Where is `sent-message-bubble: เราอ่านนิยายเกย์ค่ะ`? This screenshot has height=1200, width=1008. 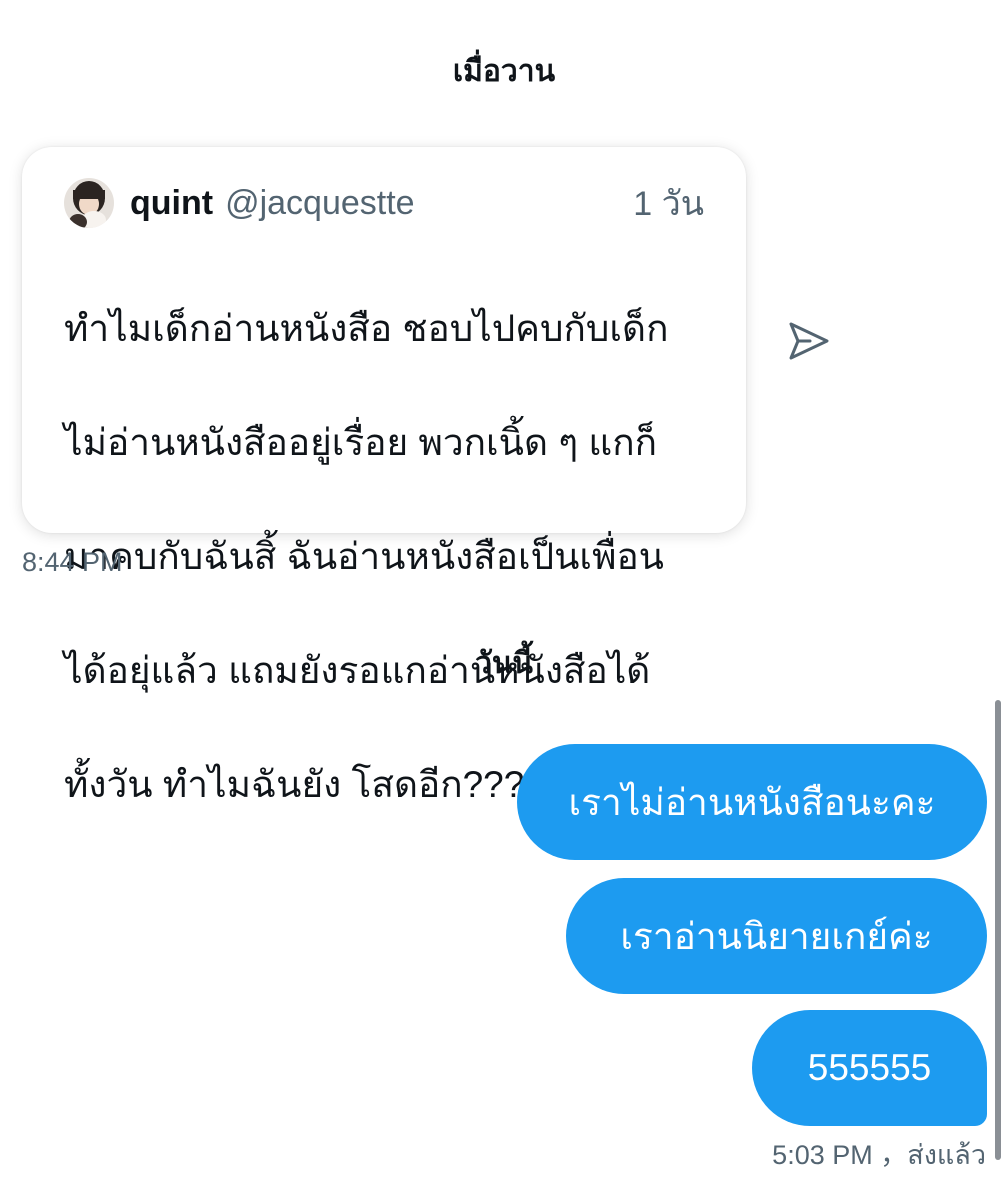 sent-message-bubble: เราอ่านนิยายเกย์ค่ะ is located at coordinates (776, 936).